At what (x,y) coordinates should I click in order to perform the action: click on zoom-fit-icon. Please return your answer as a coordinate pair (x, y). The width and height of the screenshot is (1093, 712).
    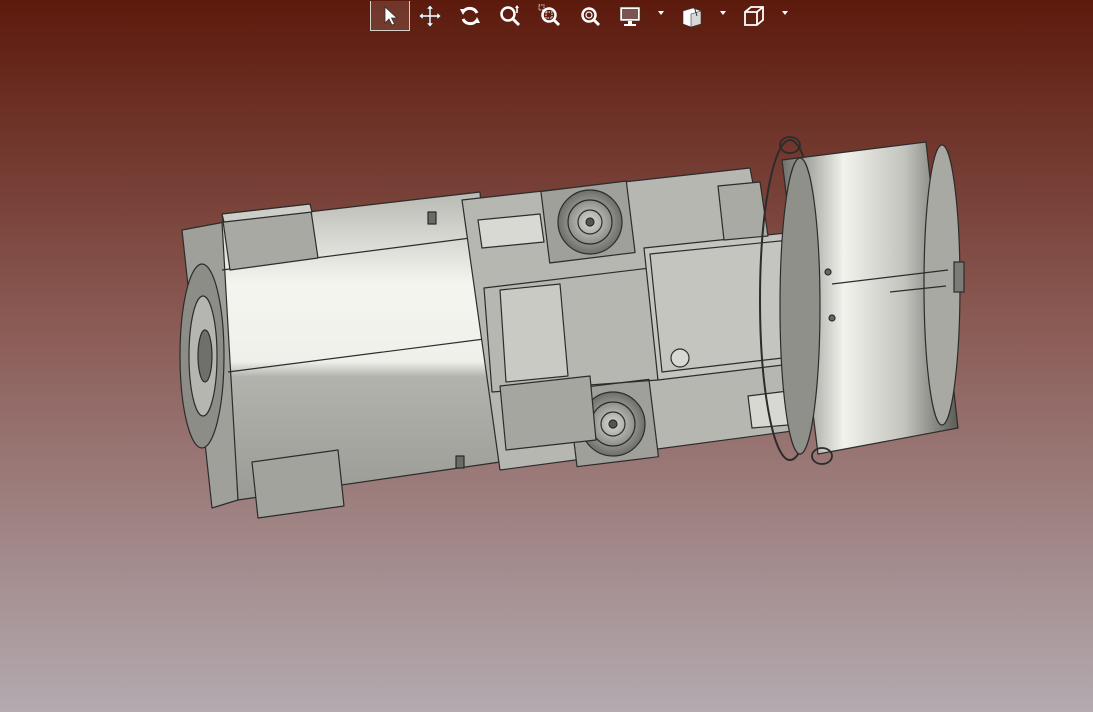
    Looking at the image, I should click on (591, 17).